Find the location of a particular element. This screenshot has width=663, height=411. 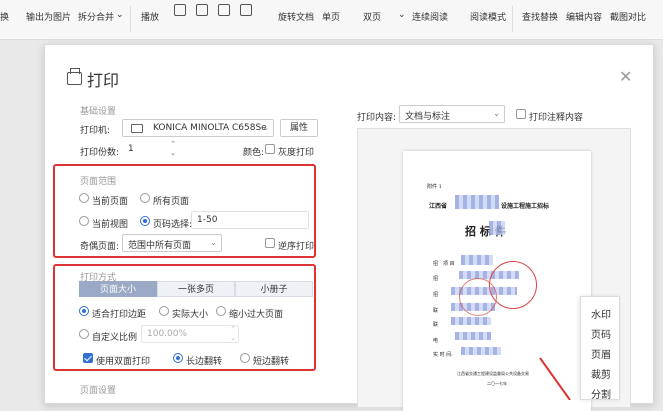

side-item-crop: 裁剪 is located at coordinates (601, 373).